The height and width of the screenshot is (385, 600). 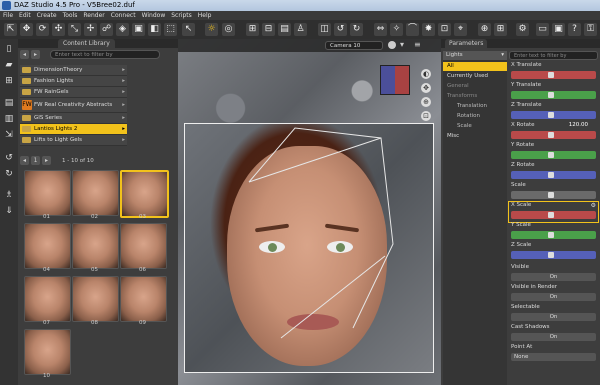 I want to click on orbit-icon: ◐, so click(x=426, y=74).